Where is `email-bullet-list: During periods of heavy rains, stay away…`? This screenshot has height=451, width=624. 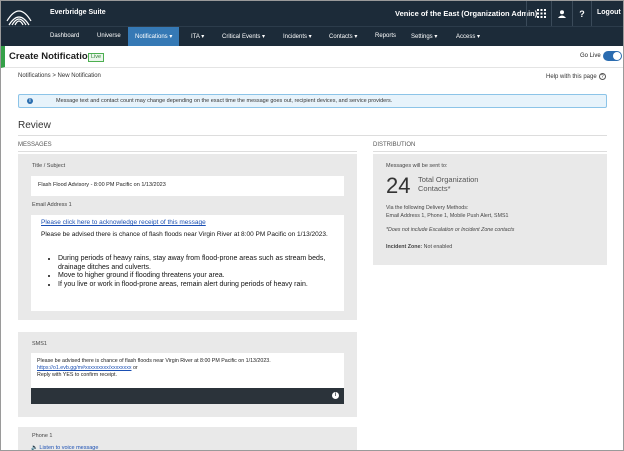 email-bullet-list: During periods of heavy rains, stay away… is located at coordinates (203, 272).